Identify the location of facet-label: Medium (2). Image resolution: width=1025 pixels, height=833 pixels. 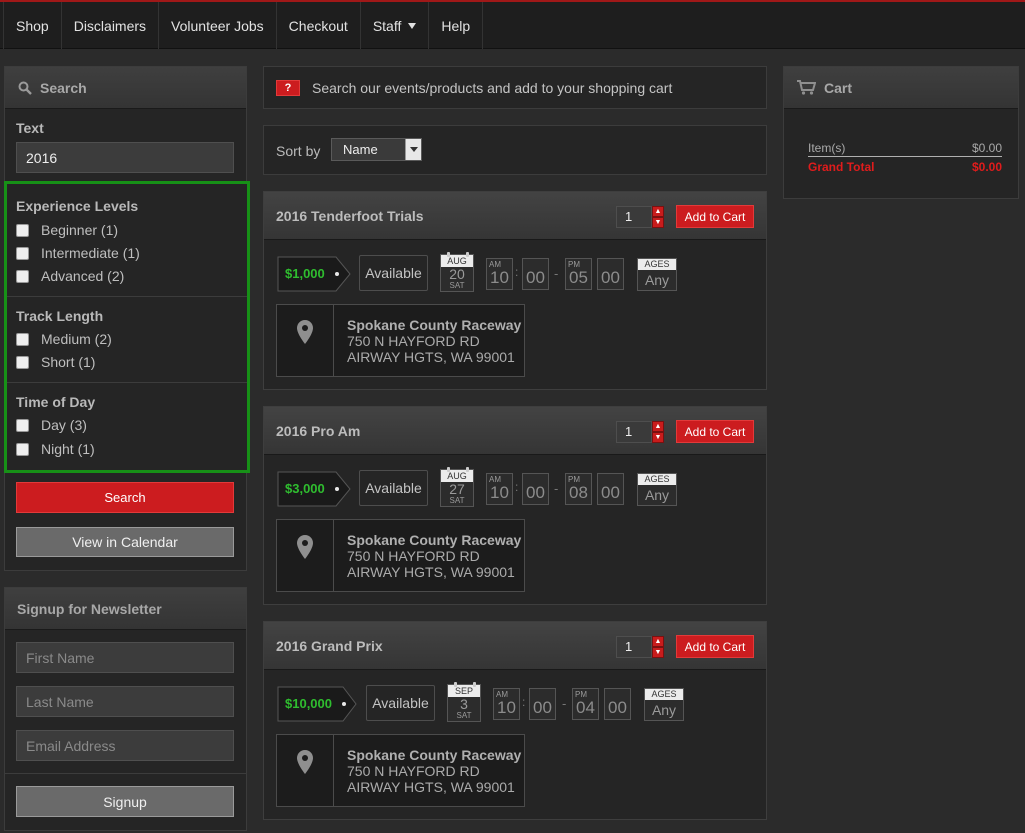
(76, 339).